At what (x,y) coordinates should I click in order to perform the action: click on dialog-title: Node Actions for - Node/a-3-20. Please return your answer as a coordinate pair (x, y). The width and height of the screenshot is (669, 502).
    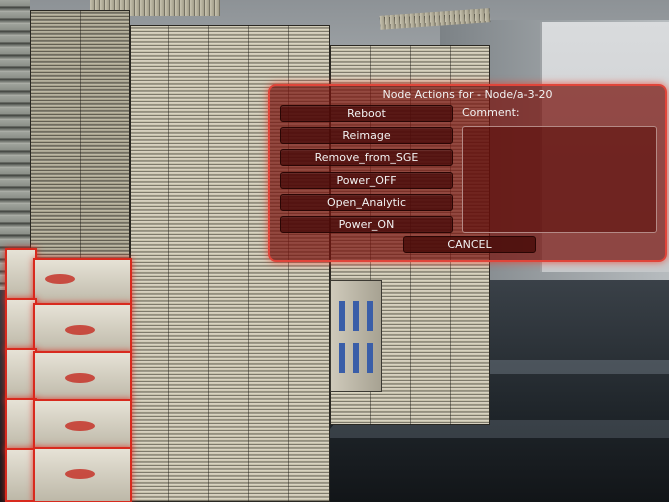
    Looking at the image, I should click on (467, 94).